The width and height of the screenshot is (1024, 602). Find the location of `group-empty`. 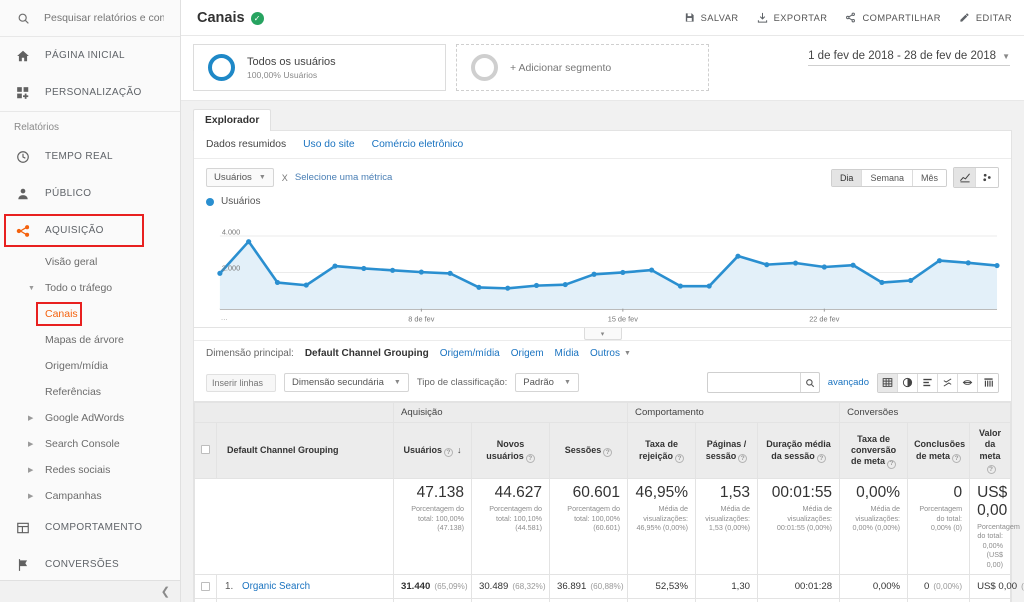

group-empty is located at coordinates (294, 412).